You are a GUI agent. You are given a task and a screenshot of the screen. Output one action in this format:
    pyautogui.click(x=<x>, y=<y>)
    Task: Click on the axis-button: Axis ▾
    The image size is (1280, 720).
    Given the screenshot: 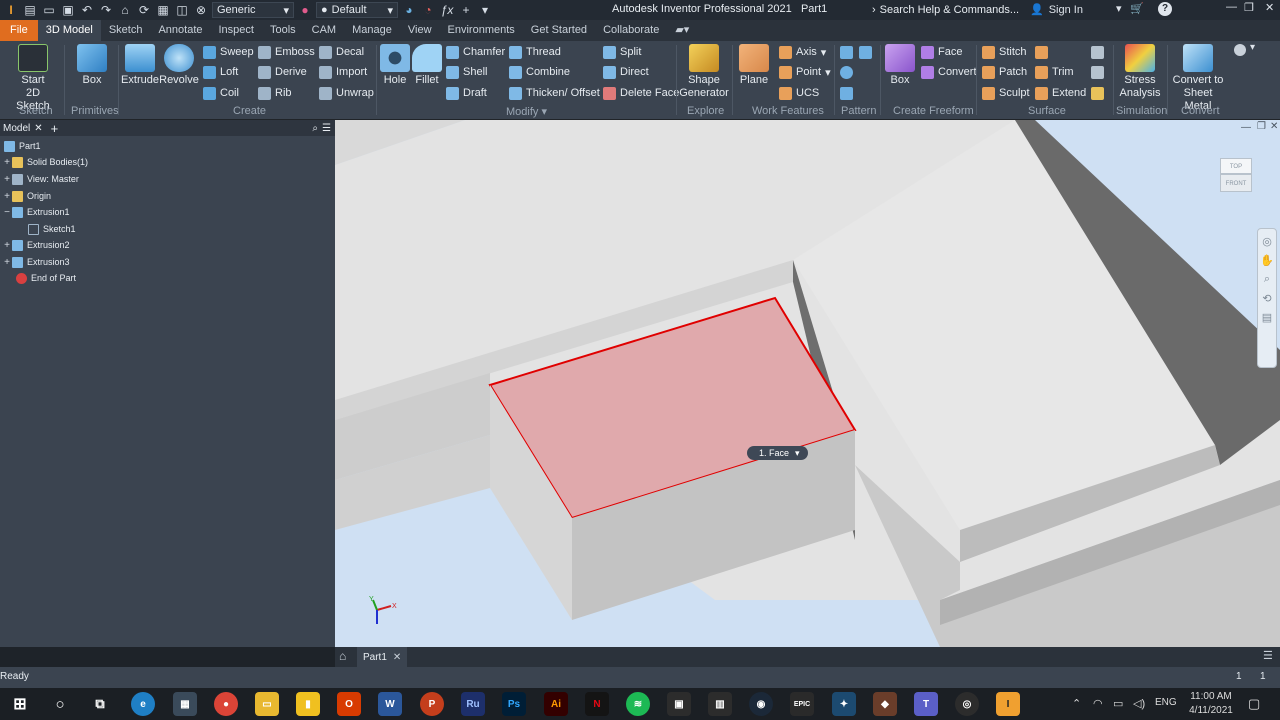 What is the action you would take?
    pyautogui.click(x=802, y=52)
    